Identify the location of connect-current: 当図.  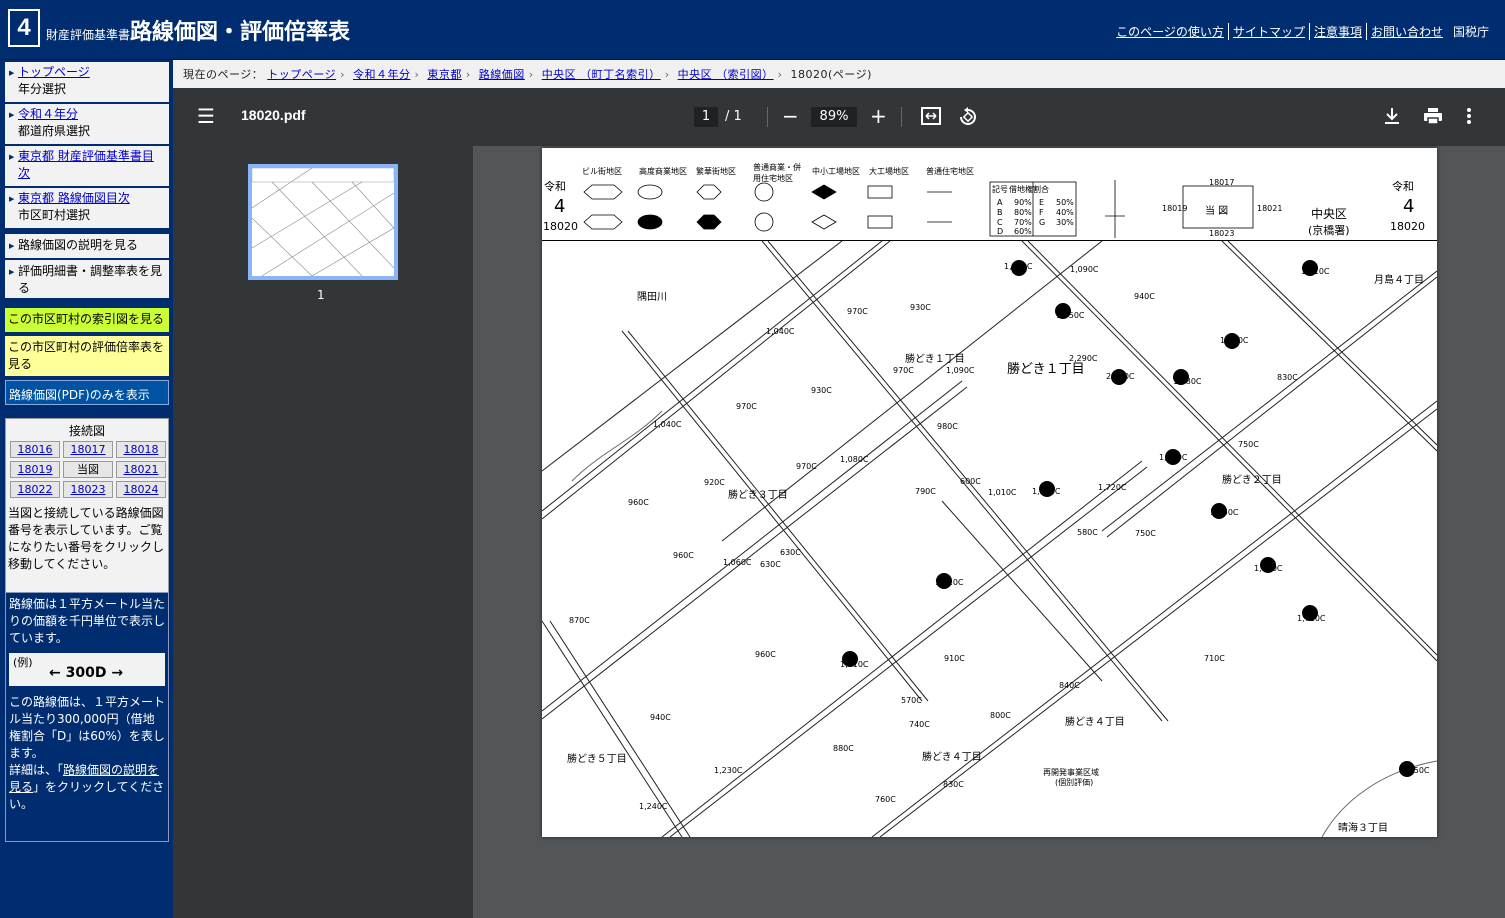
(88, 469).